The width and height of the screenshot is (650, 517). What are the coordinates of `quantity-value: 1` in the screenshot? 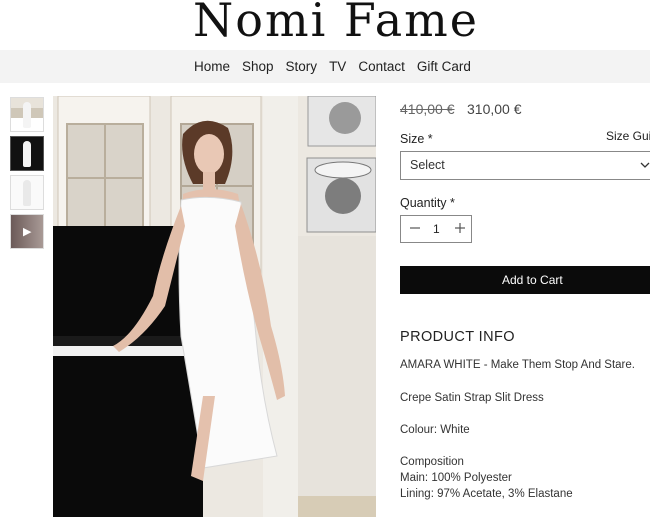 It's located at (436, 229).